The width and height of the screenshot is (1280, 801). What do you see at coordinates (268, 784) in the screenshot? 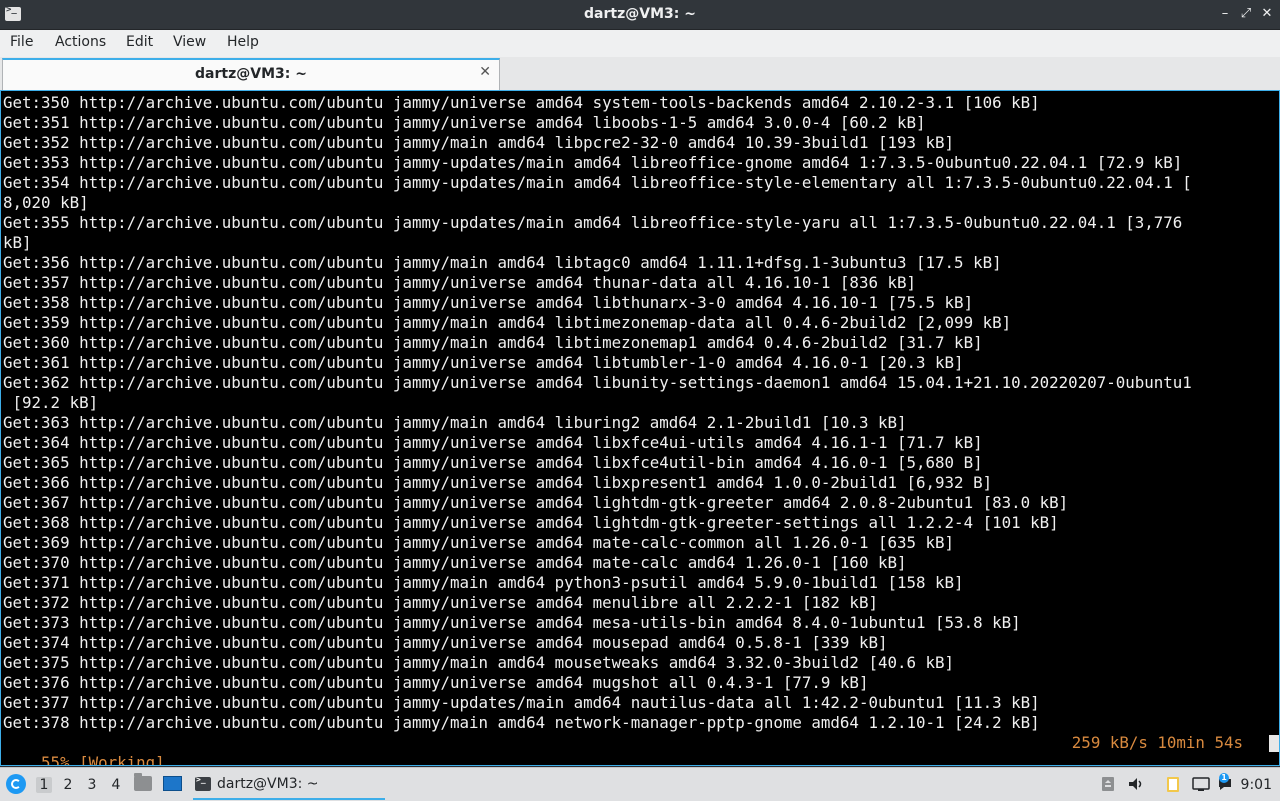
I see `task-label: dartz@VM3: ~` at bounding box center [268, 784].